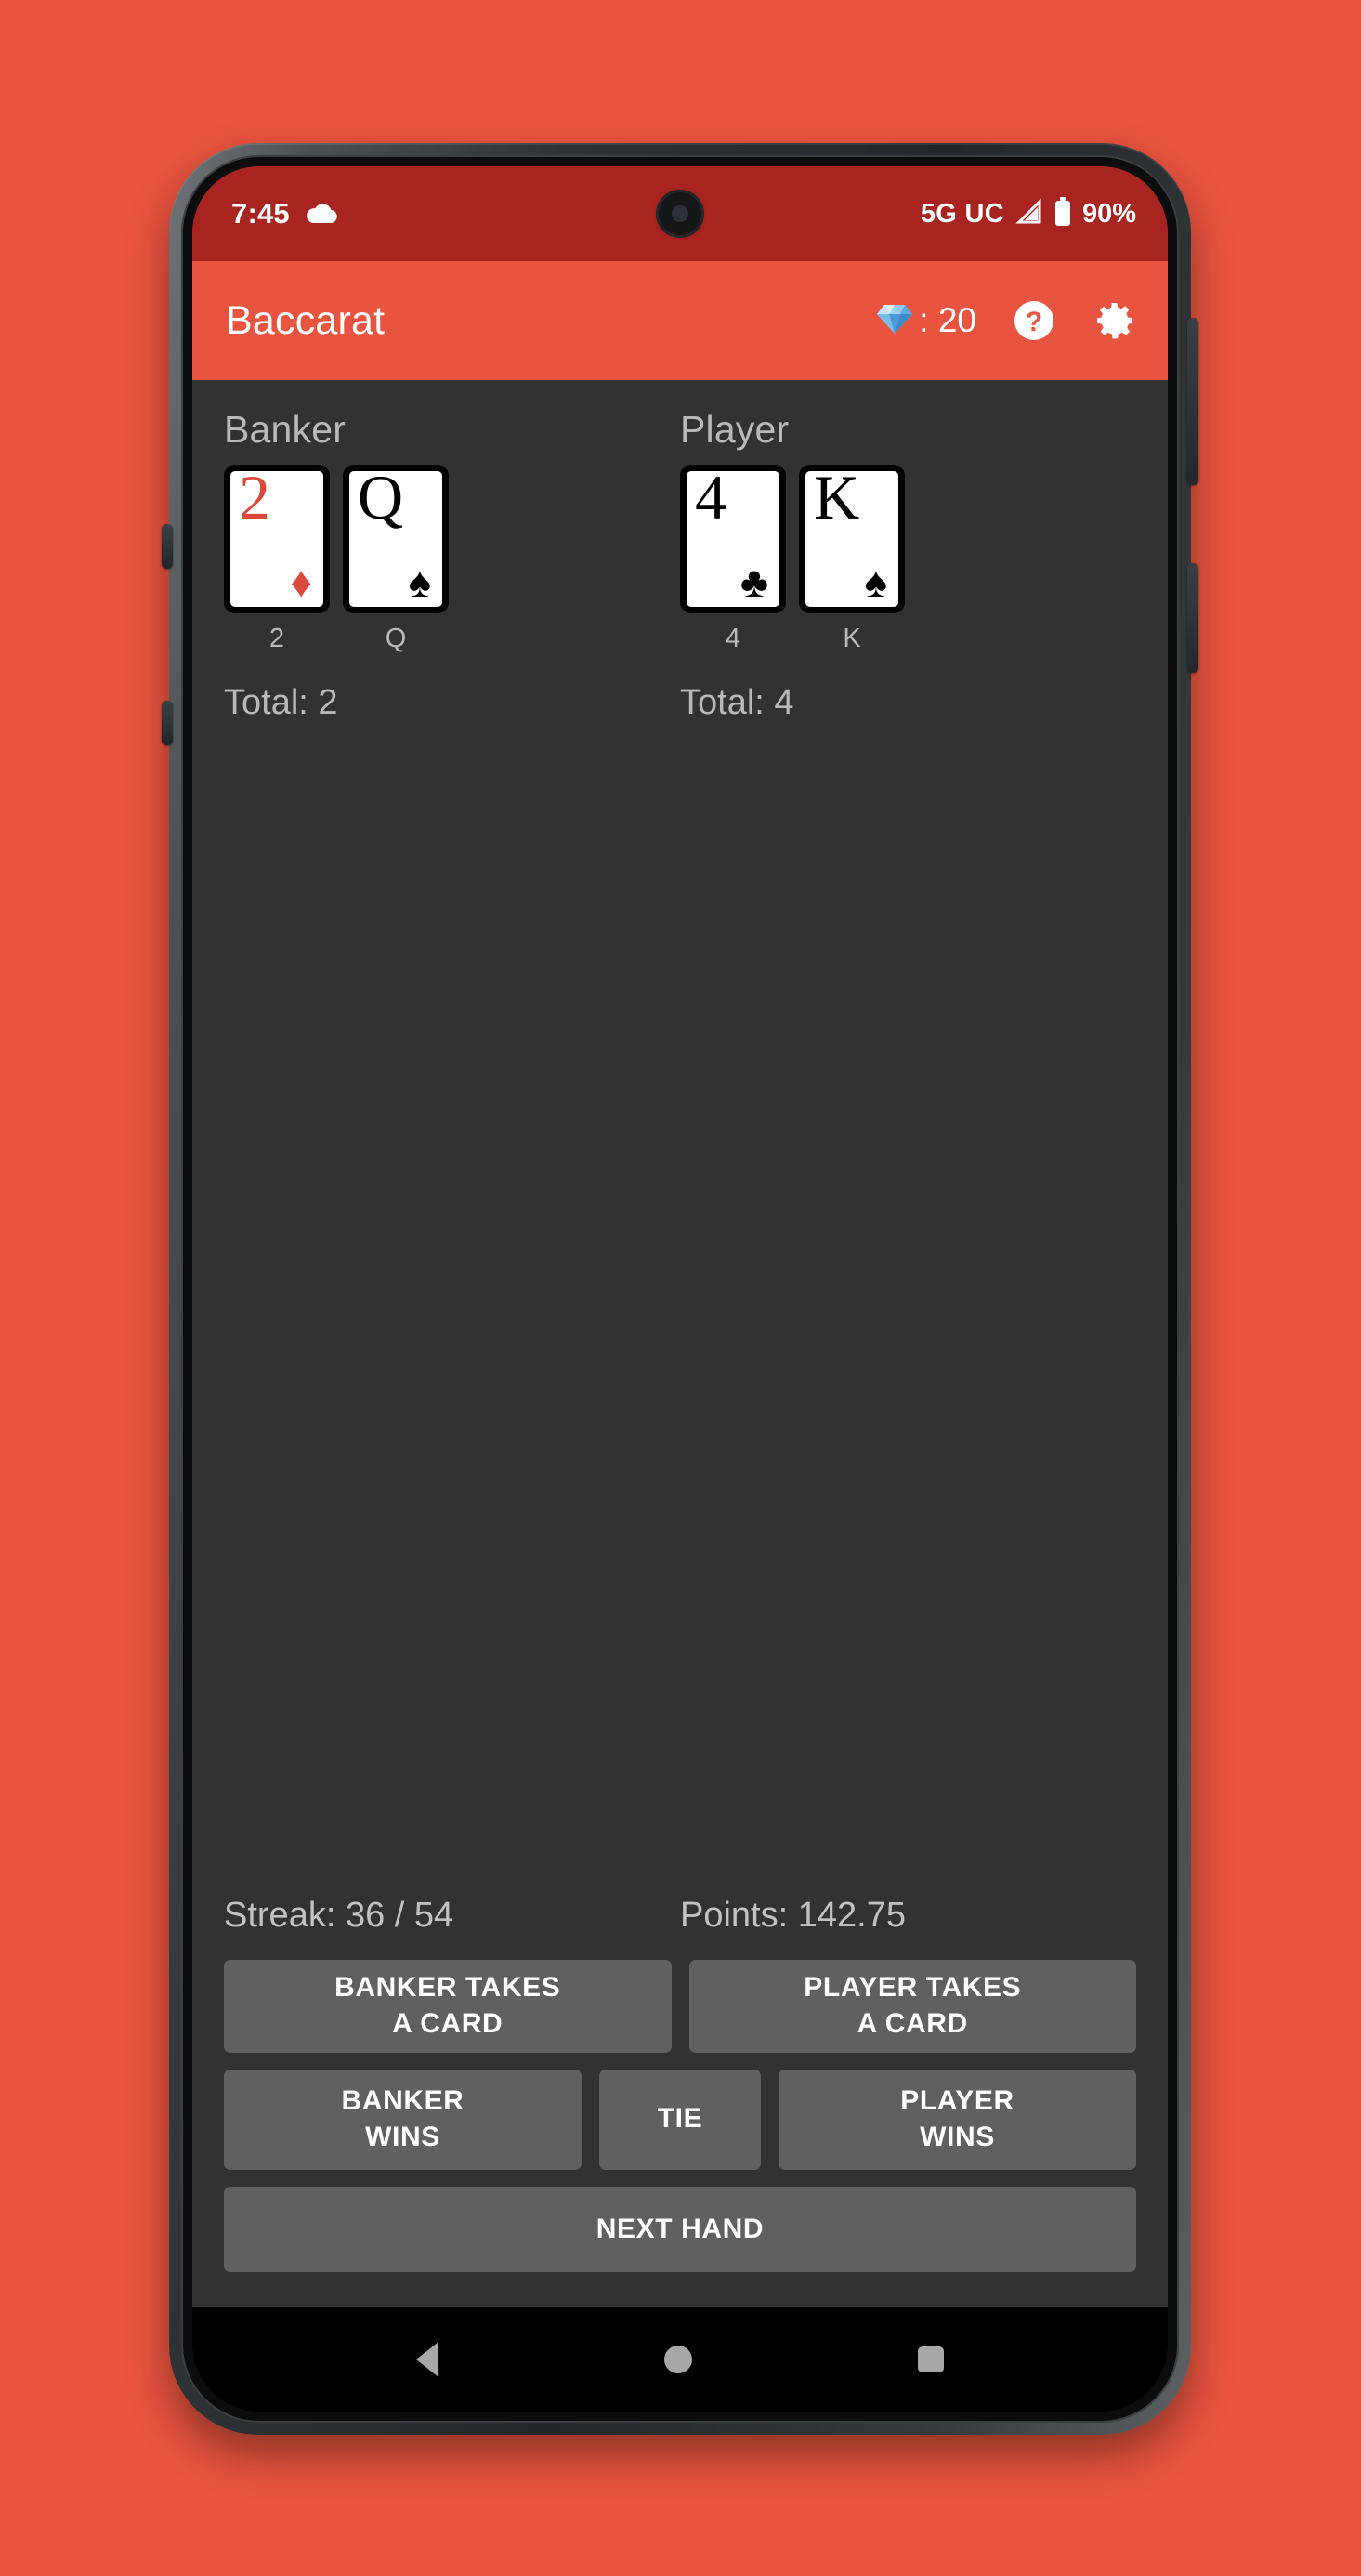 The width and height of the screenshot is (1361, 2576). I want to click on status-time: 7:45, so click(261, 213).